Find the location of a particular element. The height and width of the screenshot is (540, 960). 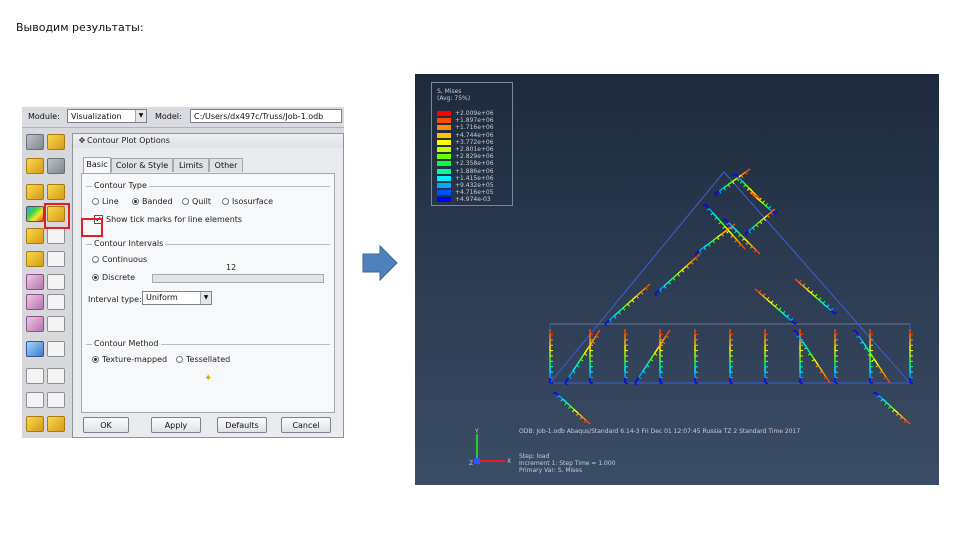

defaults-button: Defaults is located at coordinates (242, 425).